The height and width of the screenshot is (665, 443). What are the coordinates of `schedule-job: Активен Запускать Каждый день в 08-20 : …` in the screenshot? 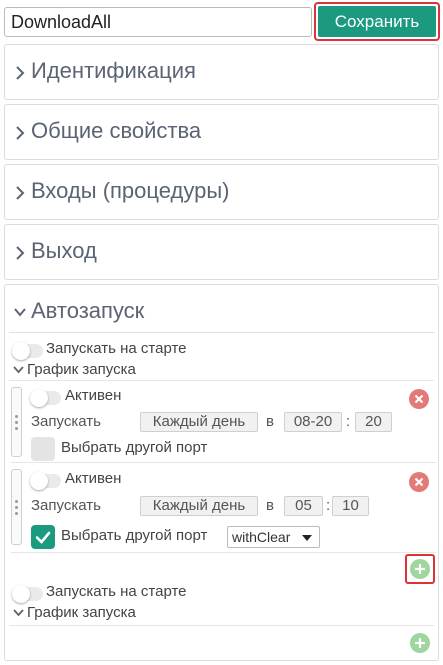 It's located at (223, 423).